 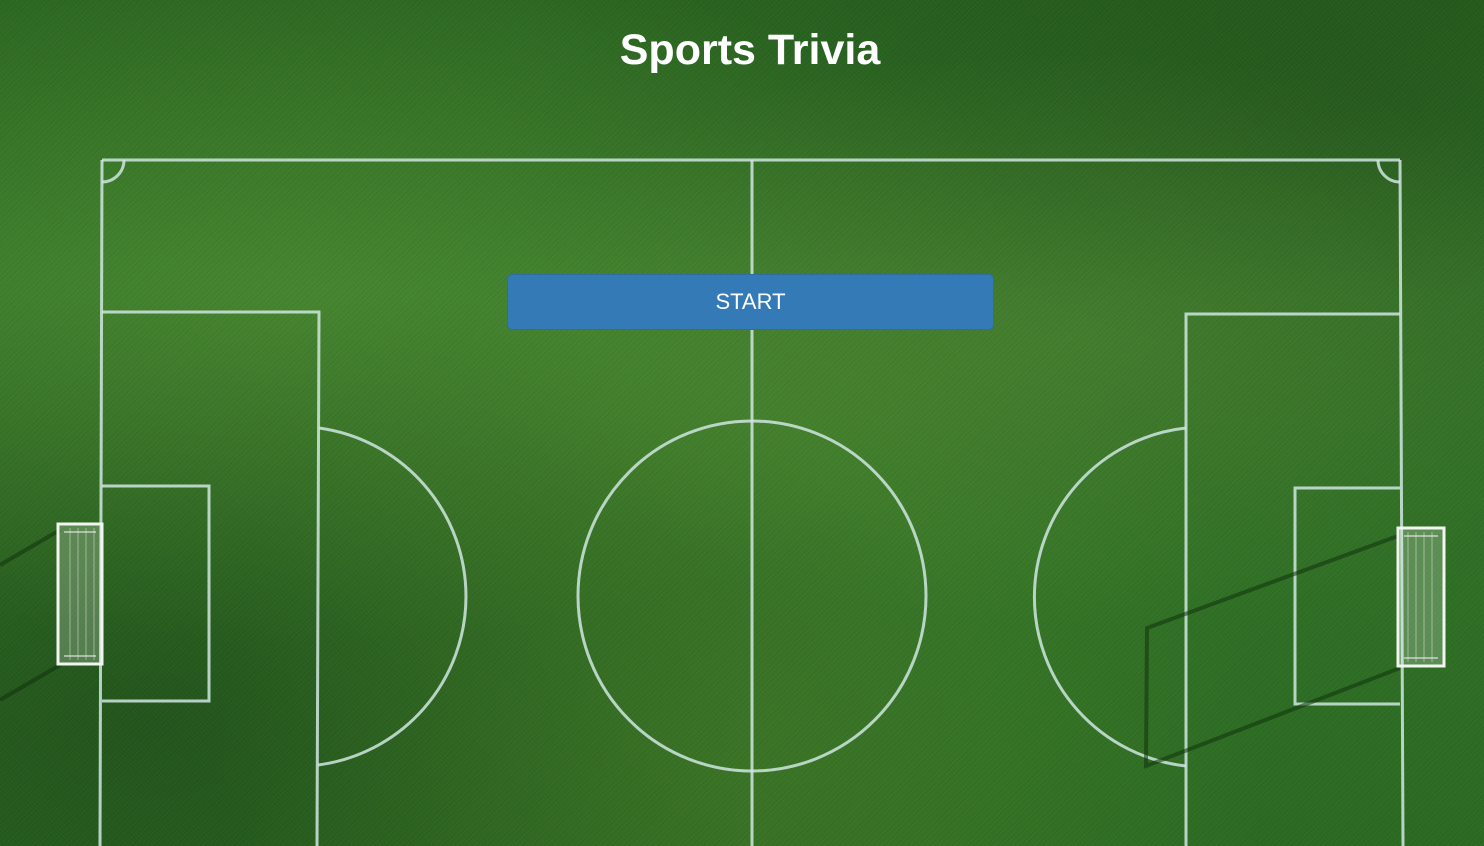 I want to click on corner-arc-left, so click(x=113, y=171).